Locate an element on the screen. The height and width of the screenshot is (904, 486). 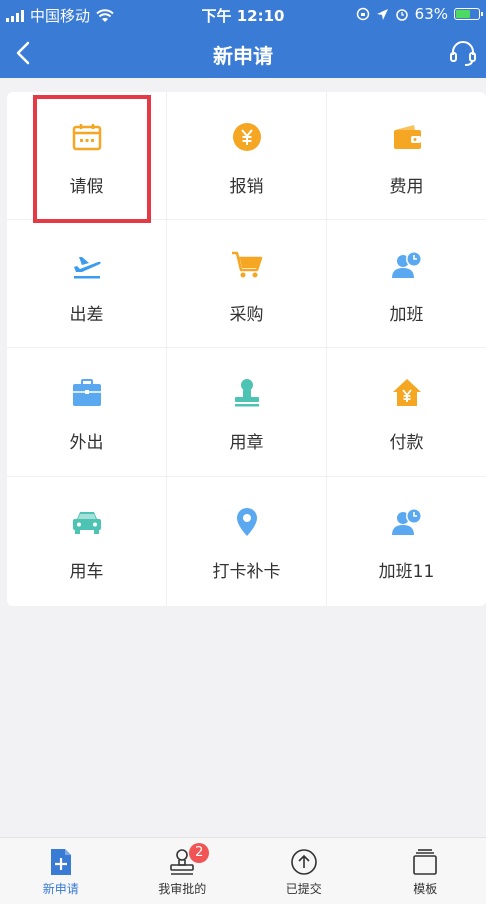
tab-templates: 模板 is located at coordinates (425, 871).